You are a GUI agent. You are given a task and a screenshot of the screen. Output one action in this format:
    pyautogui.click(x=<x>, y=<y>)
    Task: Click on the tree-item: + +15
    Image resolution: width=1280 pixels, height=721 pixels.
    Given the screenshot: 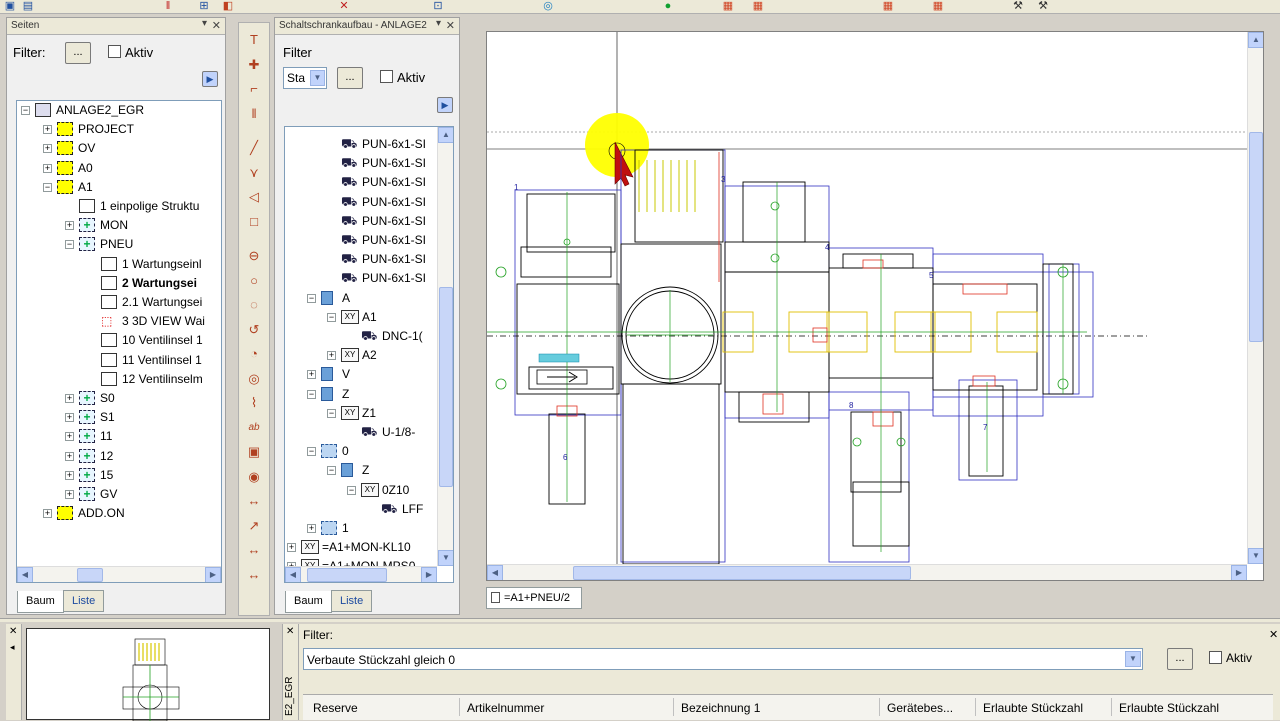 What is the action you would take?
    pyautogui.click(x=119, y=475)
    